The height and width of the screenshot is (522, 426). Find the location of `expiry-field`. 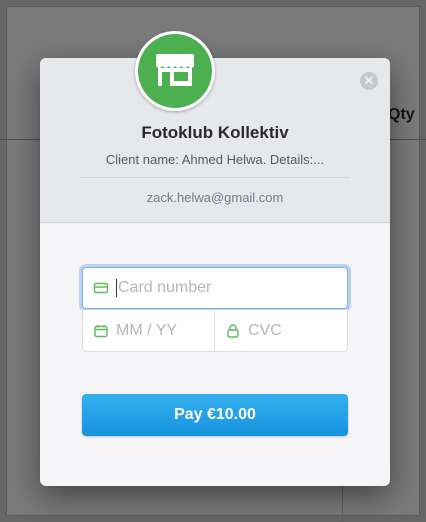

expiry-field is located at coordinates (149, 330).